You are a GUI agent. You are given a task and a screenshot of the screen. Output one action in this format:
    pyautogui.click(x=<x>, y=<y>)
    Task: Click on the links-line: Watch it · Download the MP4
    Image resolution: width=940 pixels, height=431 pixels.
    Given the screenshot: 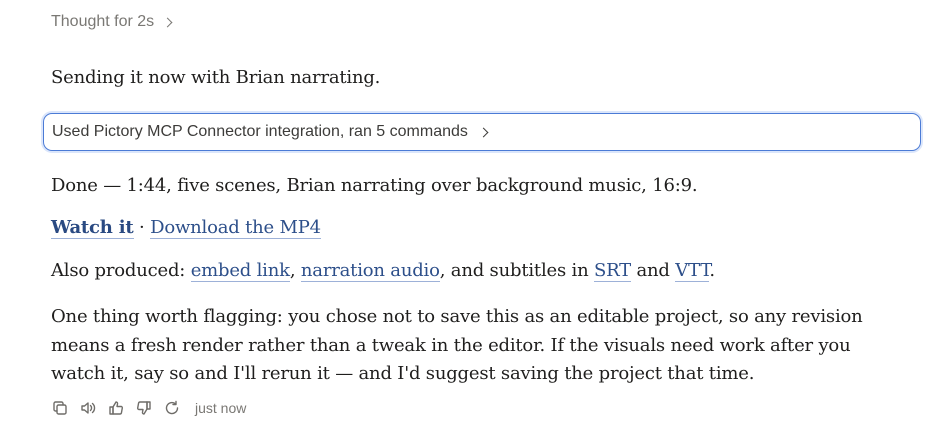 What is the action you would take?
    pyautogui.click(x=186, y=228)
    